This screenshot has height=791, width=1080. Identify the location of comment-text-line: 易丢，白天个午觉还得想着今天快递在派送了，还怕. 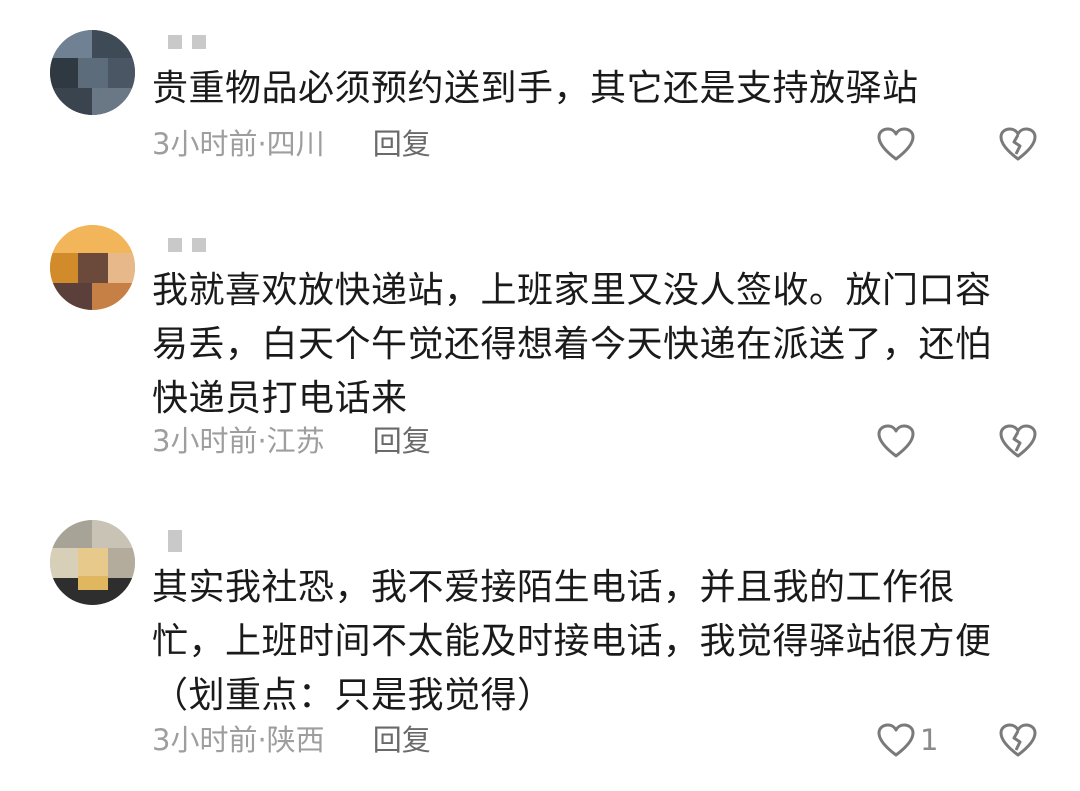
(572, 344).